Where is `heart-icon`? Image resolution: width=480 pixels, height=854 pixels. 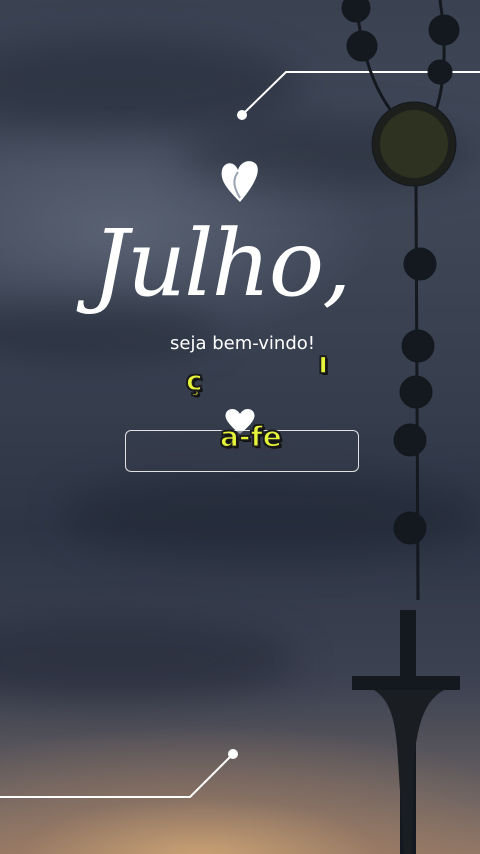 heart-icon is located at coordinates (239, 181).